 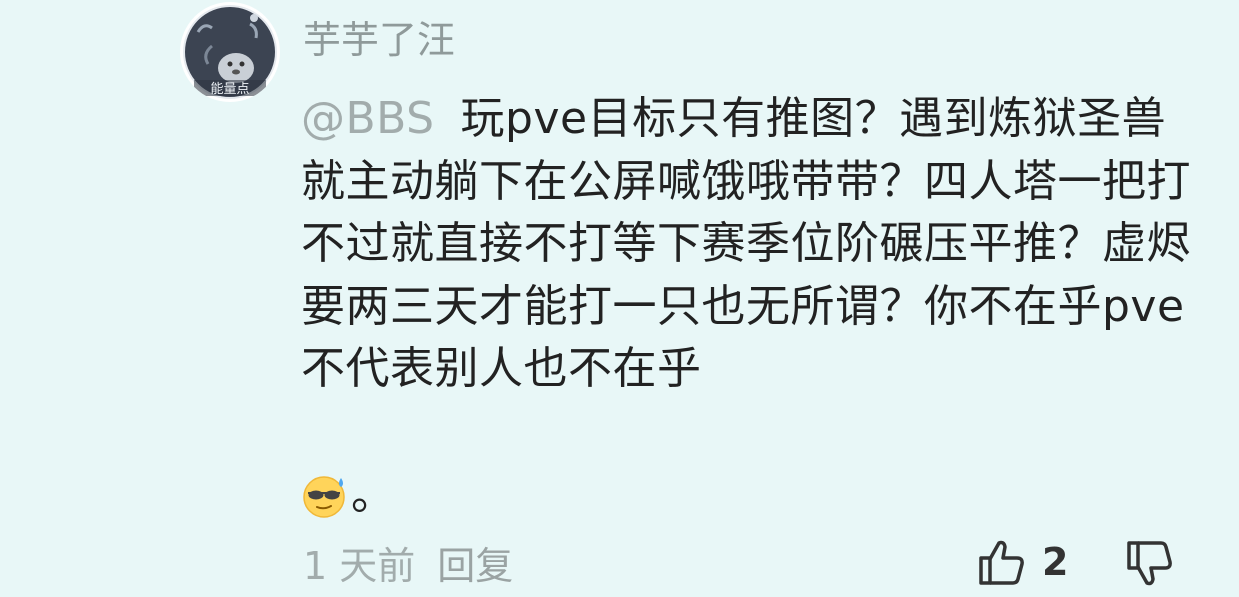 I want to click on dislike-button, so click(x=1152, y=564).